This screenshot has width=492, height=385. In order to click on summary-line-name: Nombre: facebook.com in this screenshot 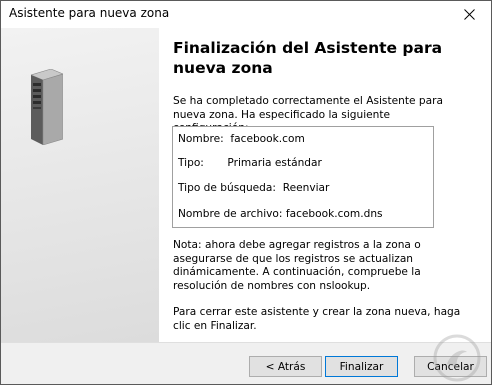, I will do `click(241, 139)`.